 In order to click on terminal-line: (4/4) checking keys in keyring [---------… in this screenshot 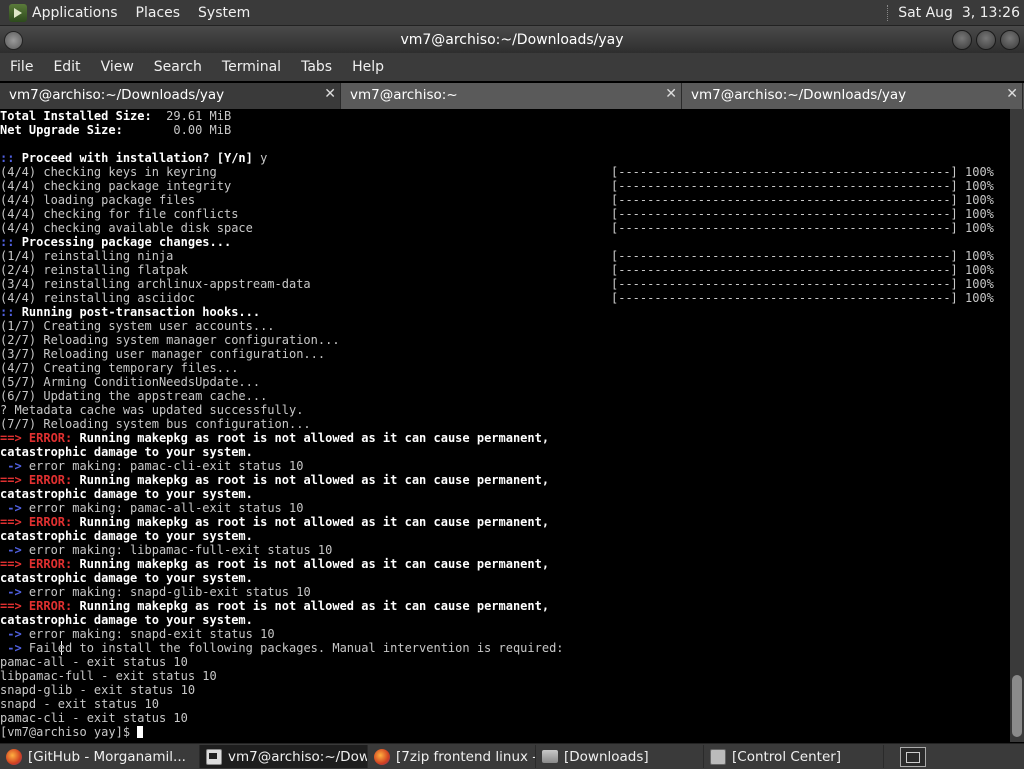, I will do `click(505, 172)`.